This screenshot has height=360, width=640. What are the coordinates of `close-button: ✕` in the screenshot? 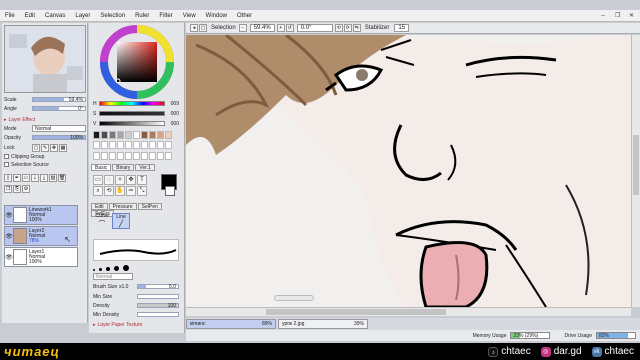 It's located at (631, 16).